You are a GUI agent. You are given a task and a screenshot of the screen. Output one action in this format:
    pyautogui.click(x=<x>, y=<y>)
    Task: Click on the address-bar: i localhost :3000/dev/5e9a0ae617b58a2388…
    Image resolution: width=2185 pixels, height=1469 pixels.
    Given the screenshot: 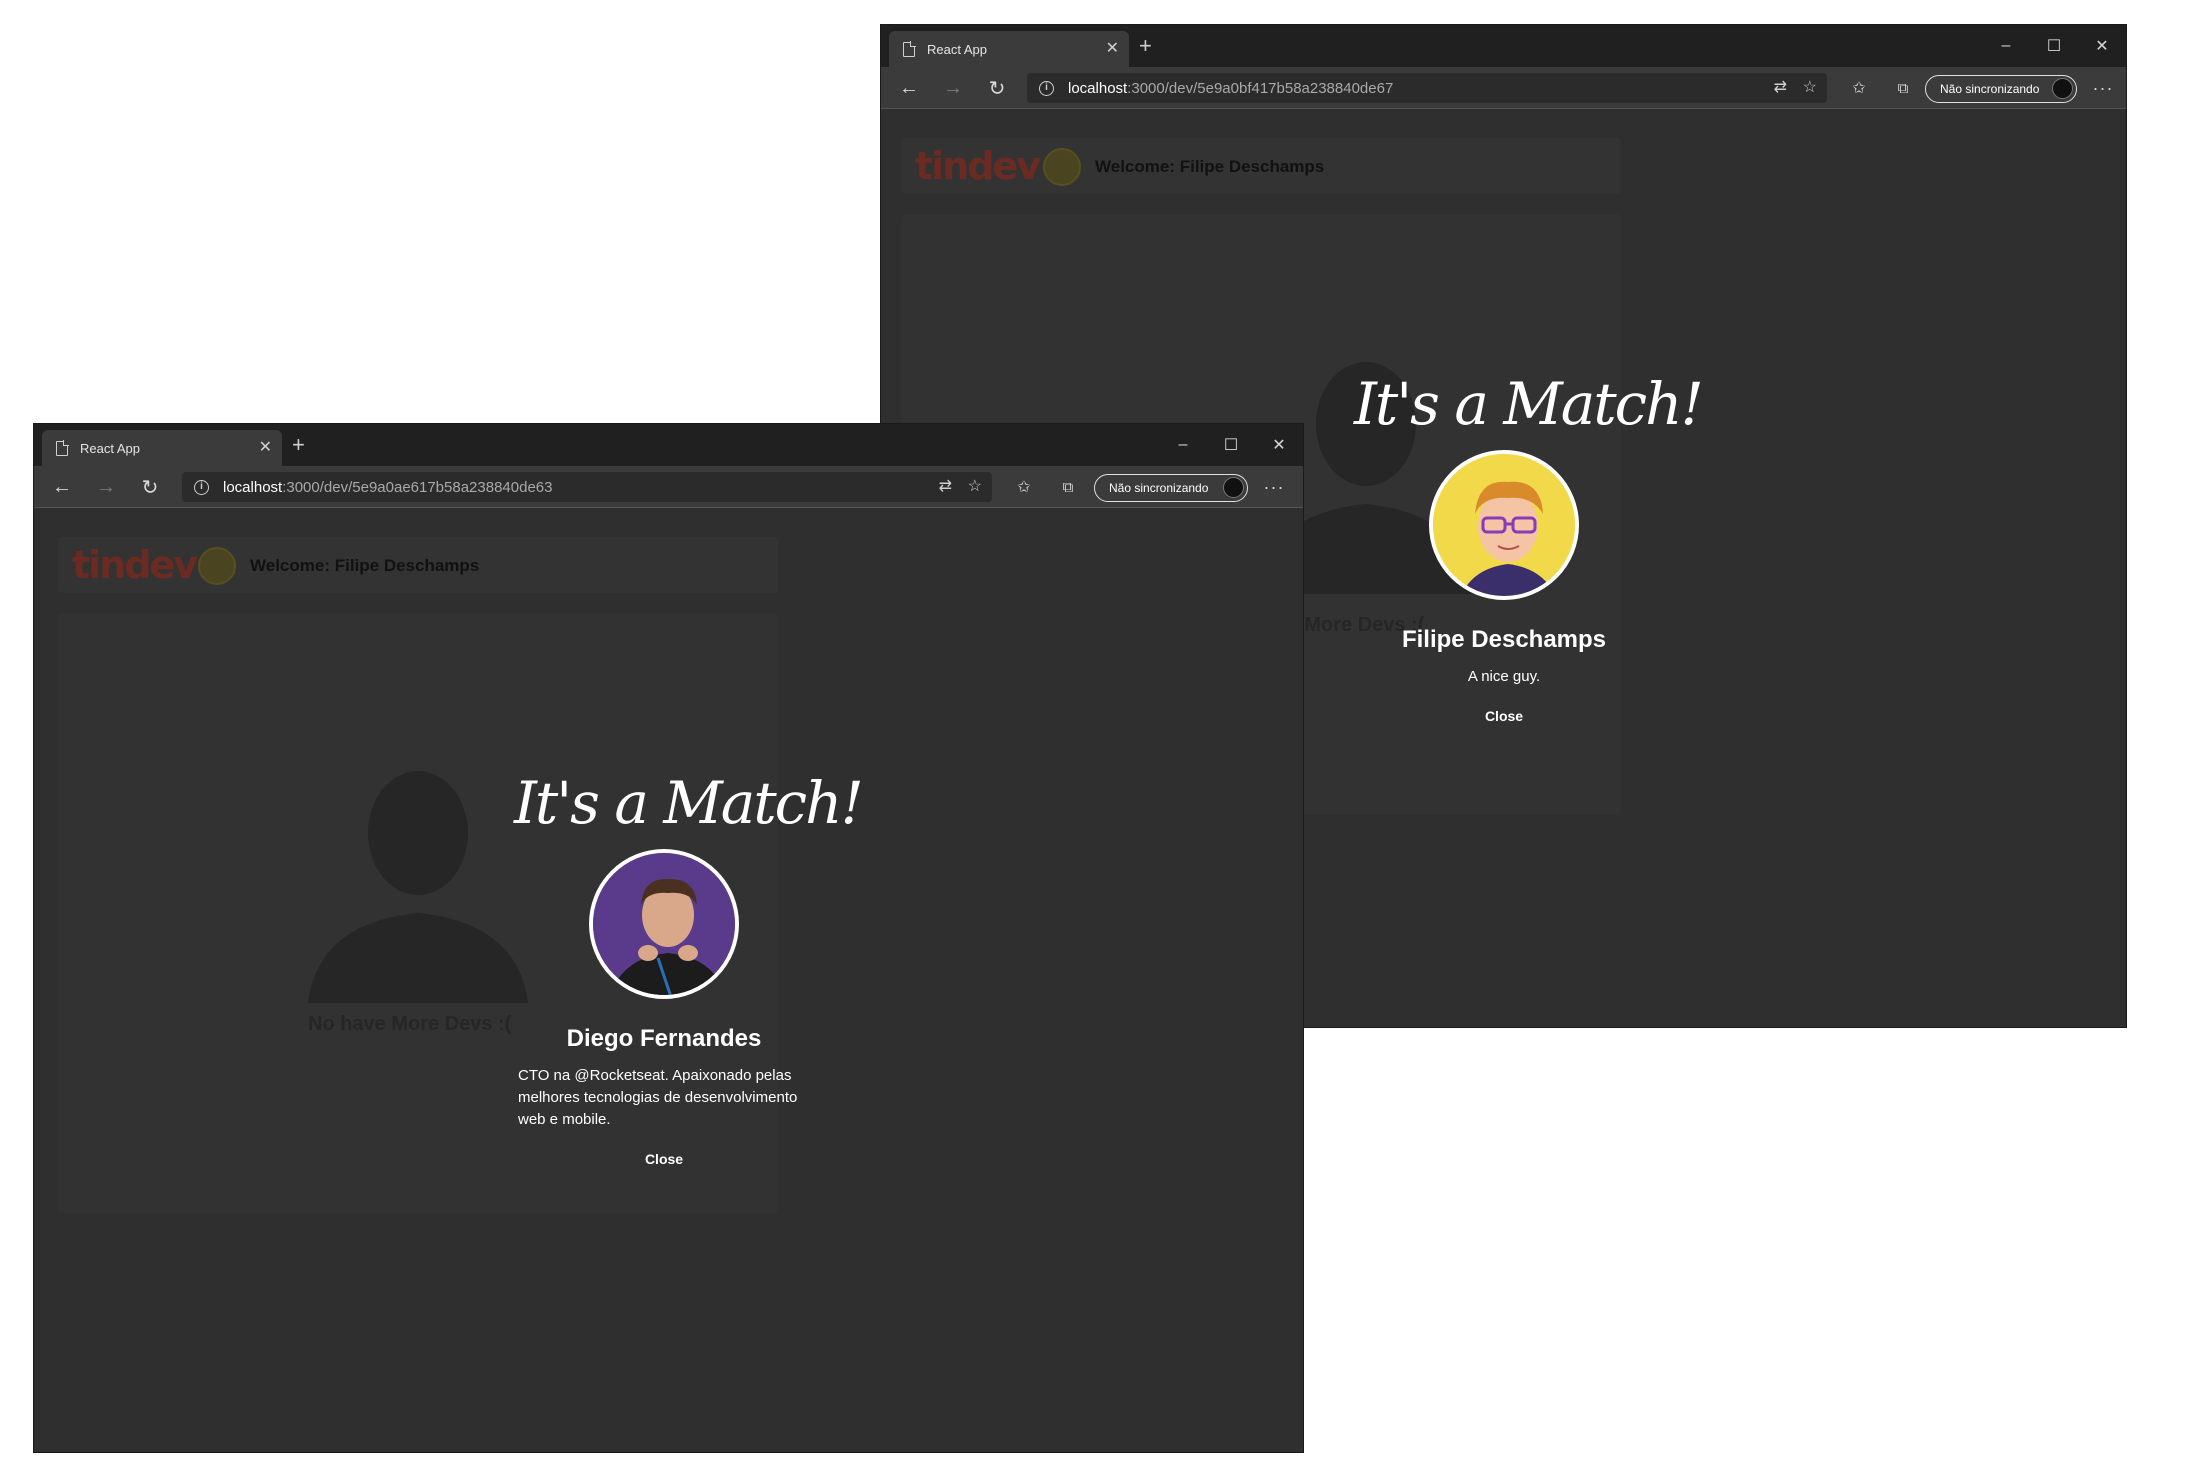 What is the action you would take?
    pyautogui.click(x=587, y=487)
    